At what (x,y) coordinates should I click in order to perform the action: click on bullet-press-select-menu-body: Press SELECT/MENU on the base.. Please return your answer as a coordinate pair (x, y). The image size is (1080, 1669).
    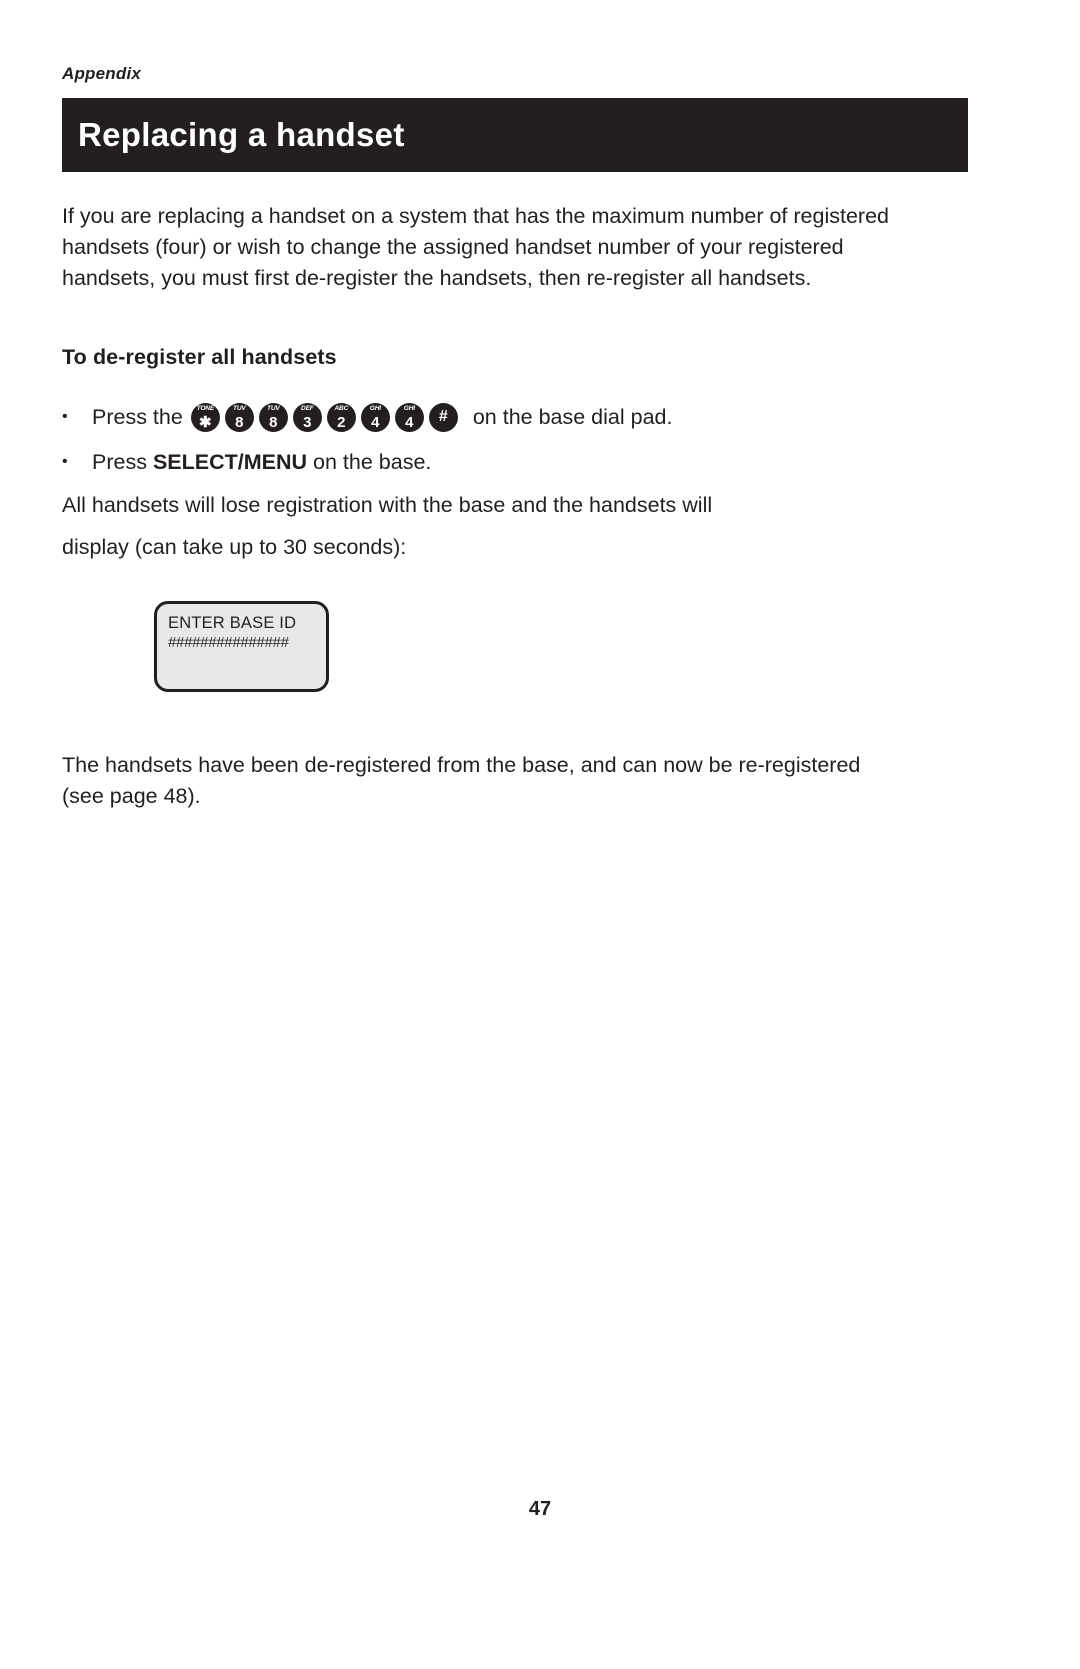
    Looking at the image, I should click on (261, 462).